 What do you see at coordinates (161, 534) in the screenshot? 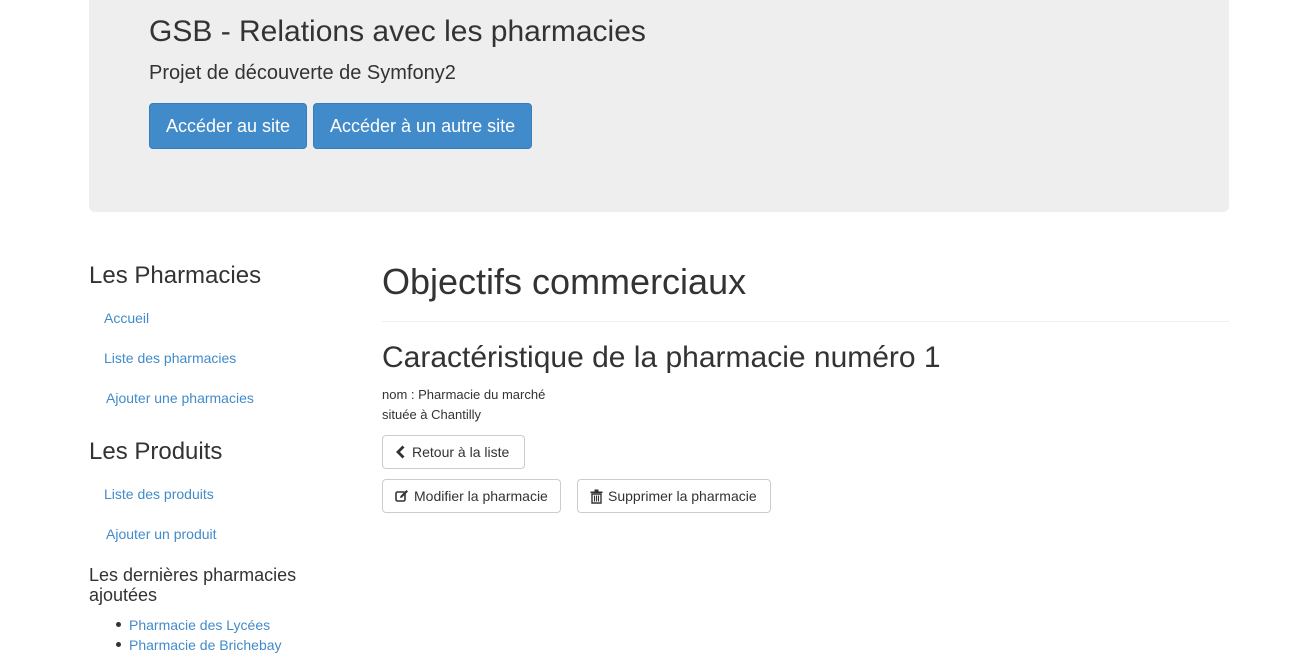
I see `sidebar-link-ajouter-produit: Ajouter un produit` at bounding box center [161, 534].